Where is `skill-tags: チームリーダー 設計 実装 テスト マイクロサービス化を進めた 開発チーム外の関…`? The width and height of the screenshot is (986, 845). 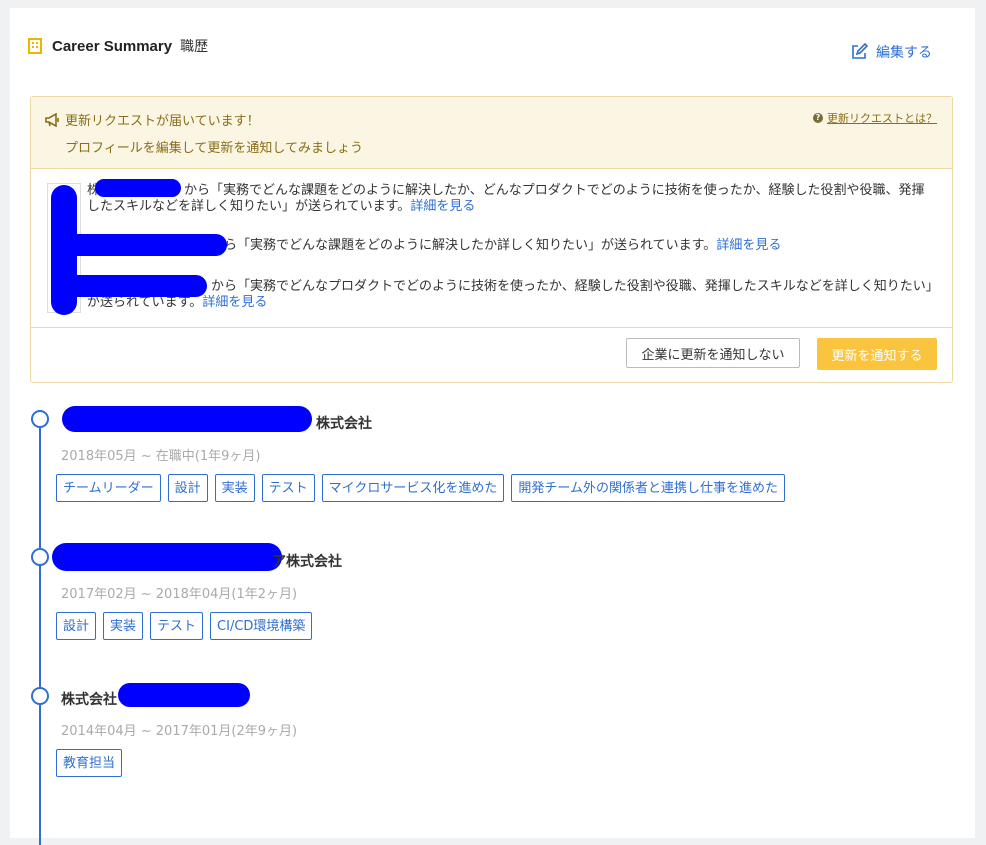
skill-tags: チームリーダー 設計 実装 テスト マイクロサービス化を進めた 開発チーム外の関… is located at coordinates (424, 488).